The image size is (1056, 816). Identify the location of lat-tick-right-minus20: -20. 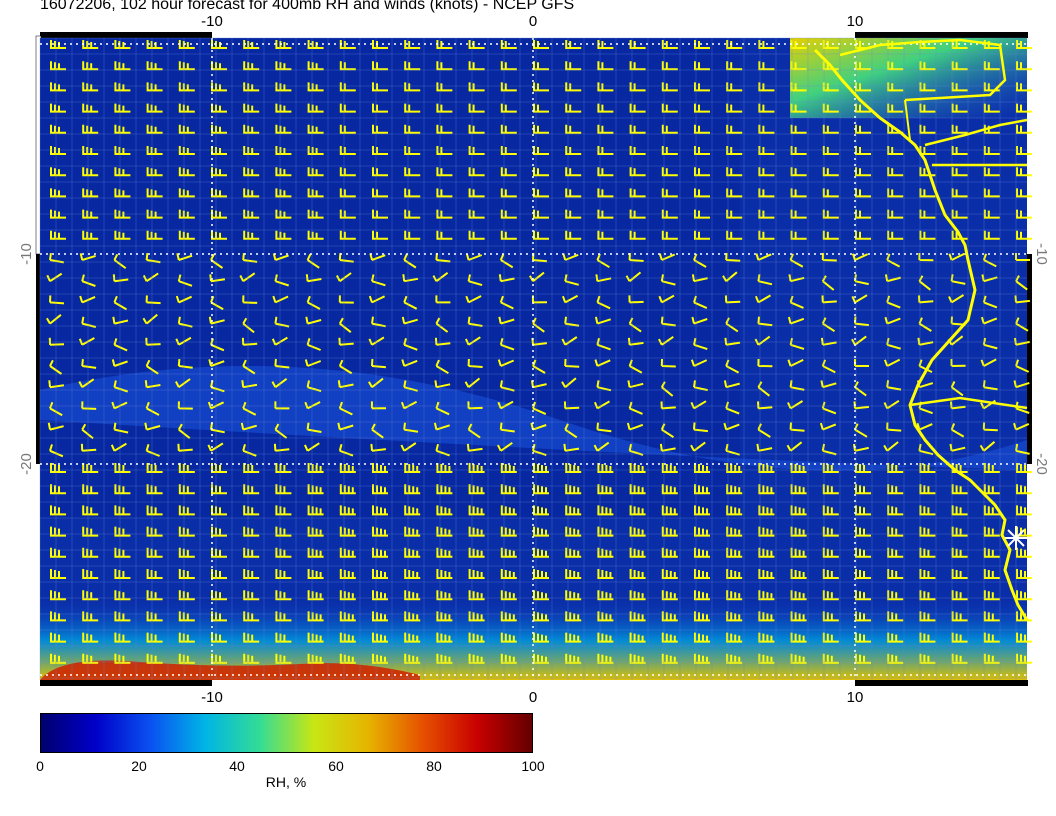
(1041, 464).